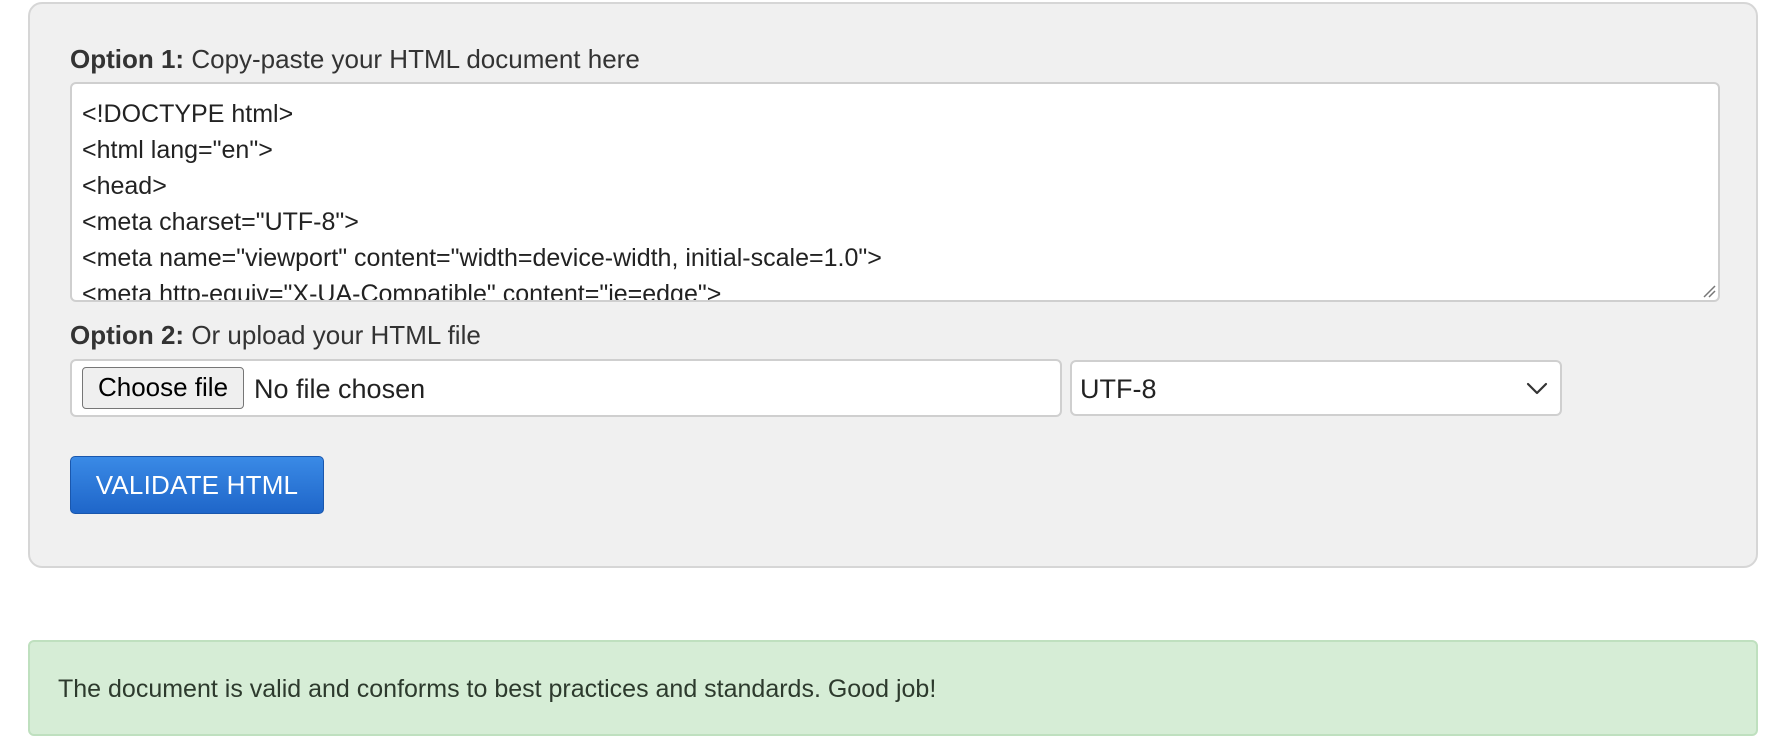 This screenshot has width=1784, height=746. Describe the element at coordinates (1118, 389) in the screenshot. I see `encoding-selected-value: UTF-8` at that location.